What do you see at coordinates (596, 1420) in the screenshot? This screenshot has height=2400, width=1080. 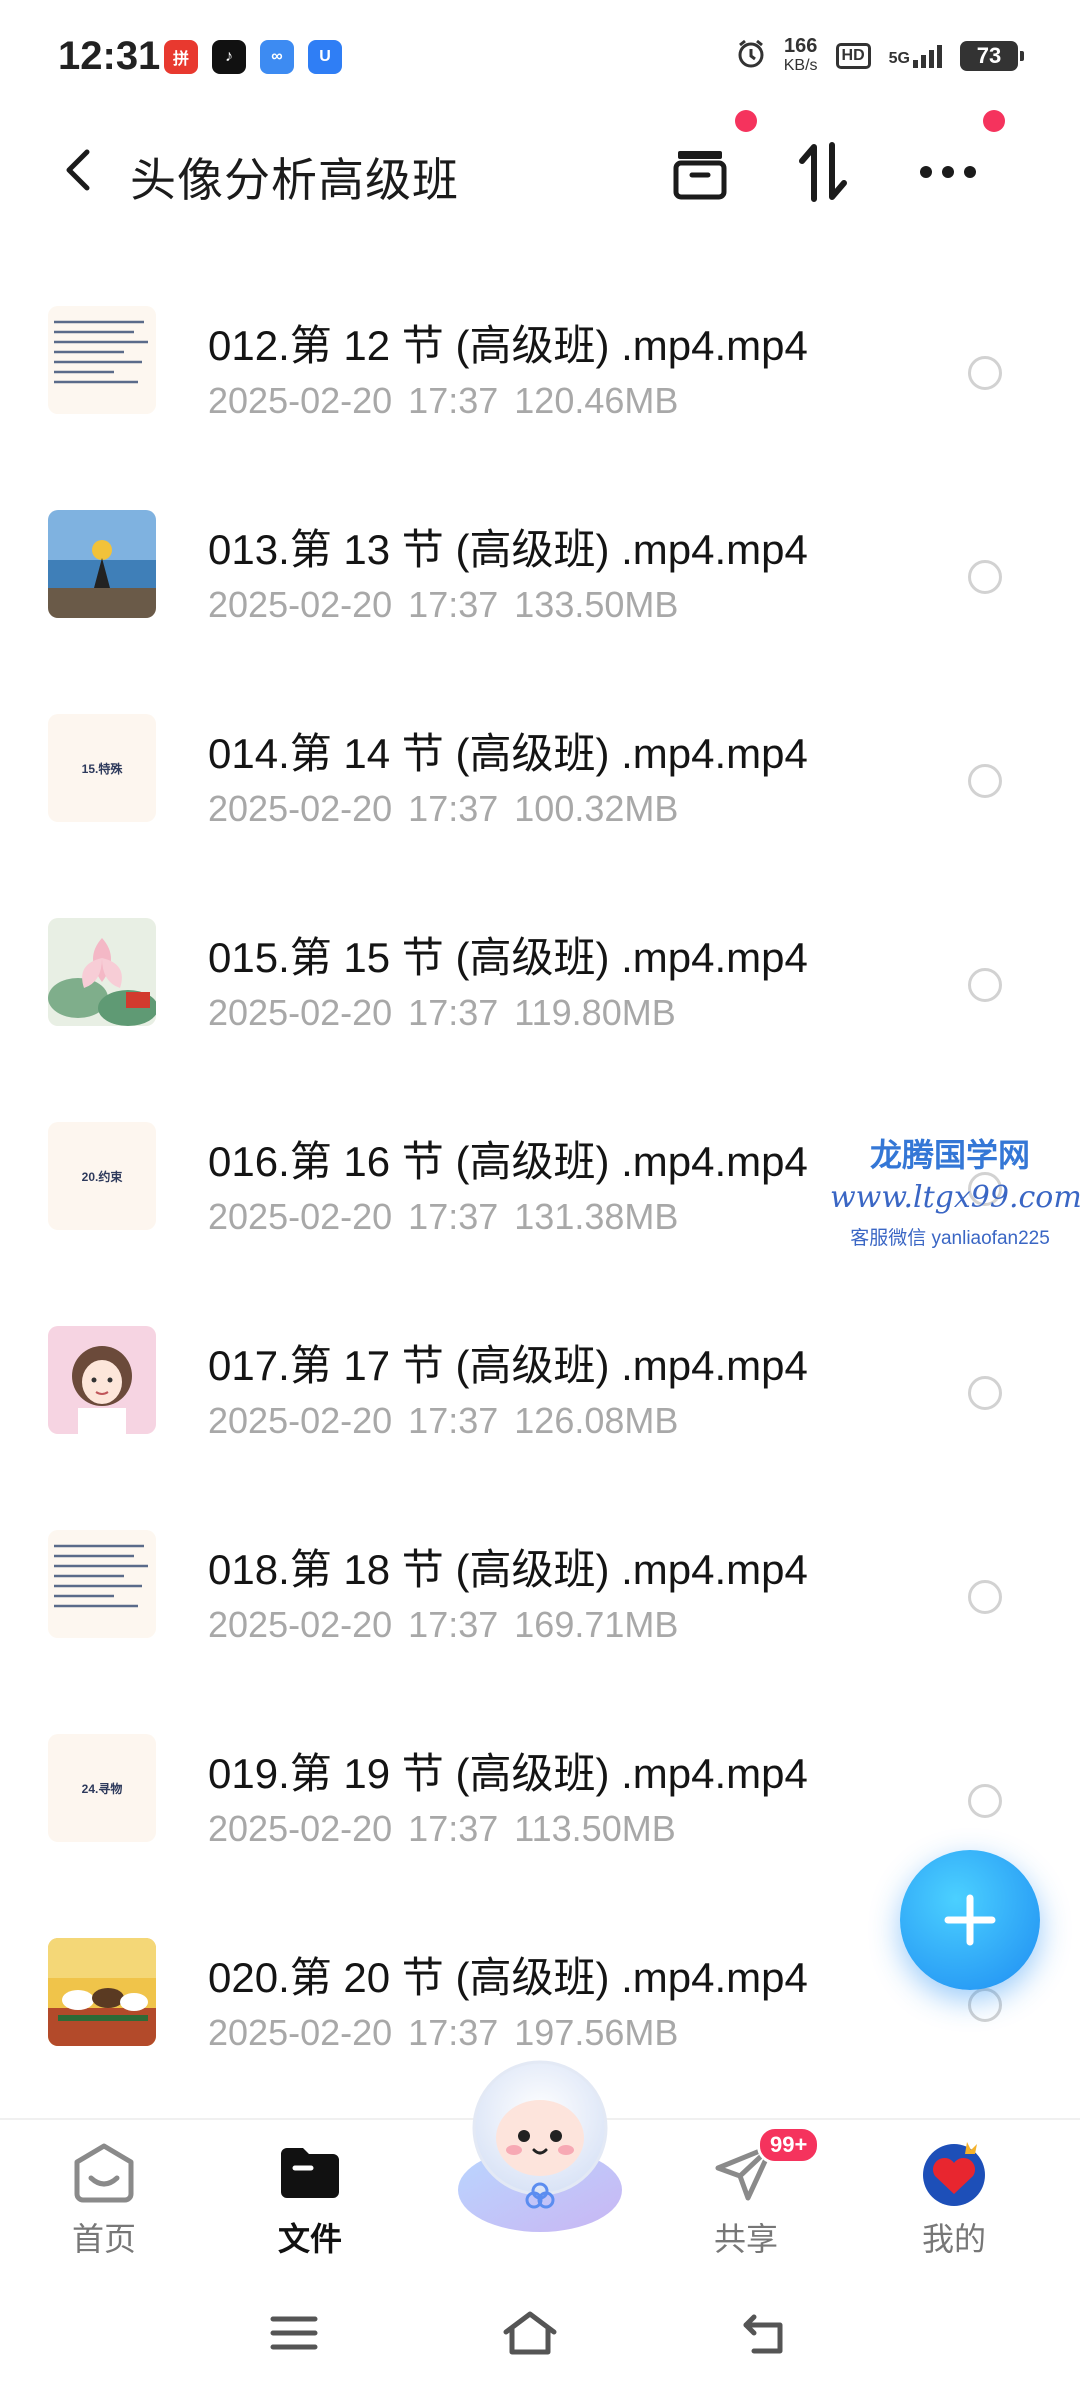 I see `file-size: 126.08MB` at bounding box center [596, 1420].